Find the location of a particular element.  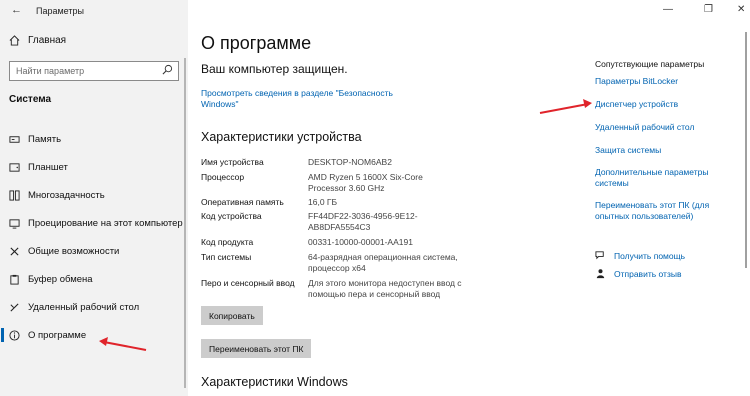

arrow-to-device-manager is located at coordinates (565, 106).